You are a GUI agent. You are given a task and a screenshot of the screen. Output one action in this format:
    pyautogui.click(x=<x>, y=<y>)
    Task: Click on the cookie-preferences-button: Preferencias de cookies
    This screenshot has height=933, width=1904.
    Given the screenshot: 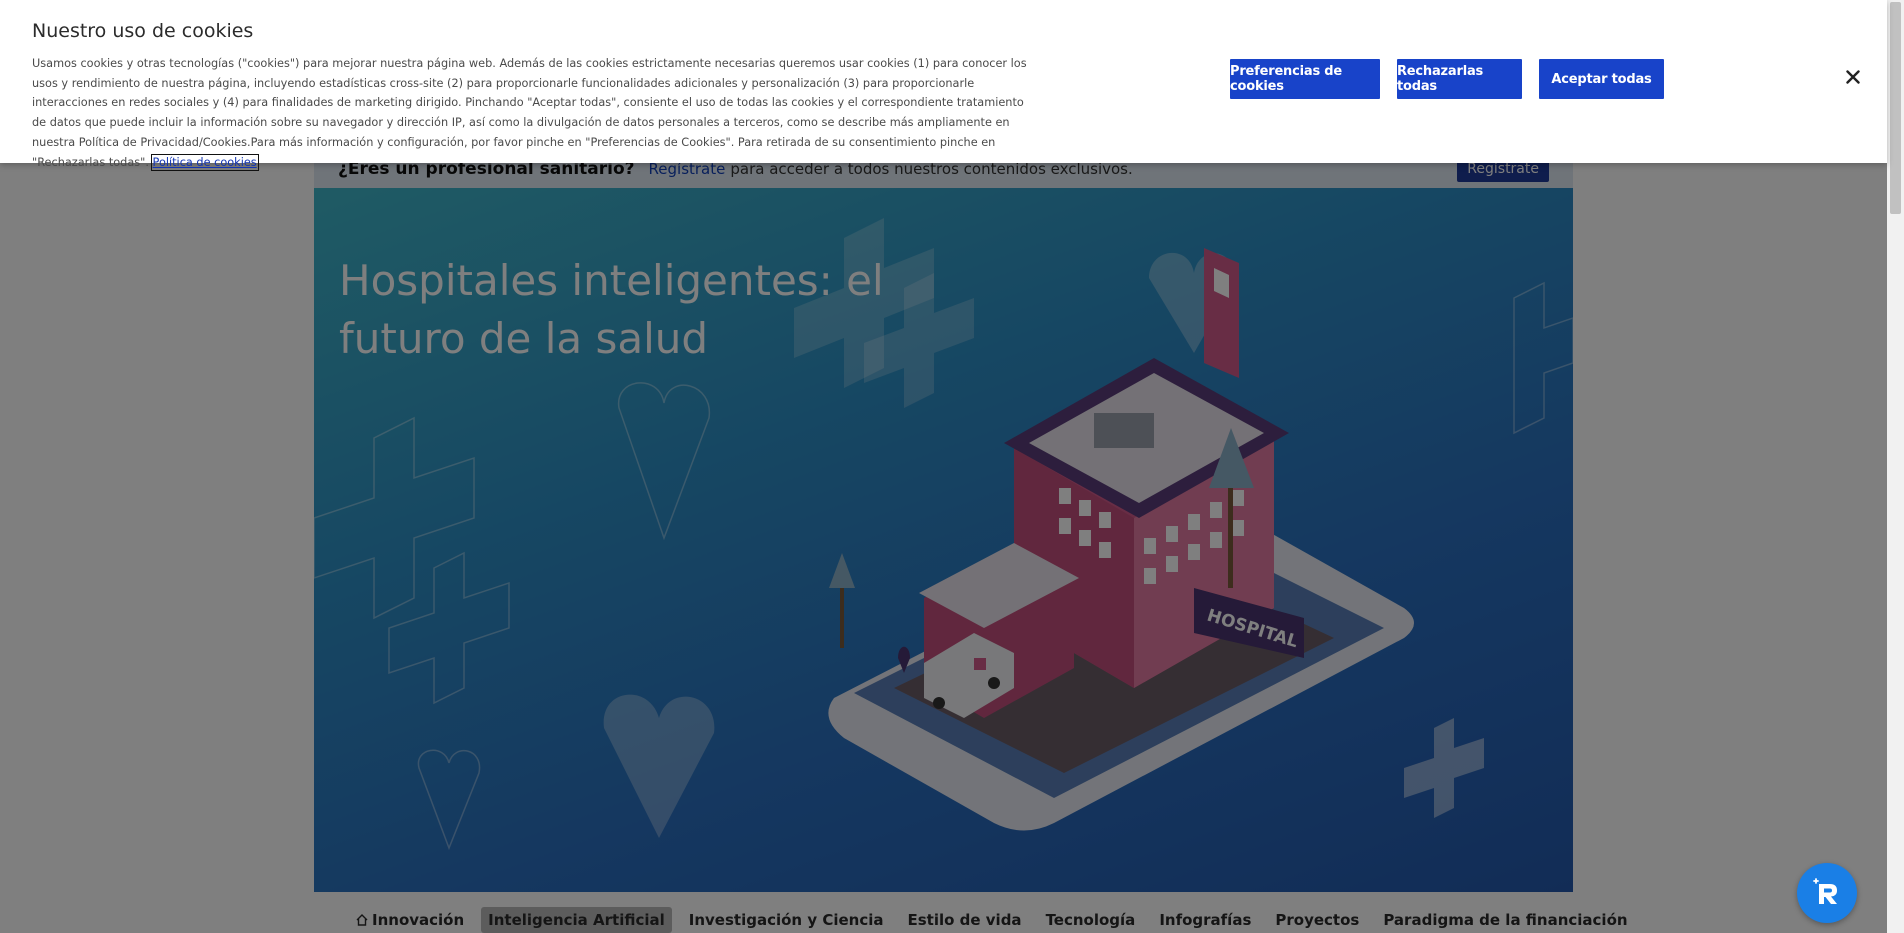 What is the action you would take?
    pyautogui.click(x=1305, y=79)
    